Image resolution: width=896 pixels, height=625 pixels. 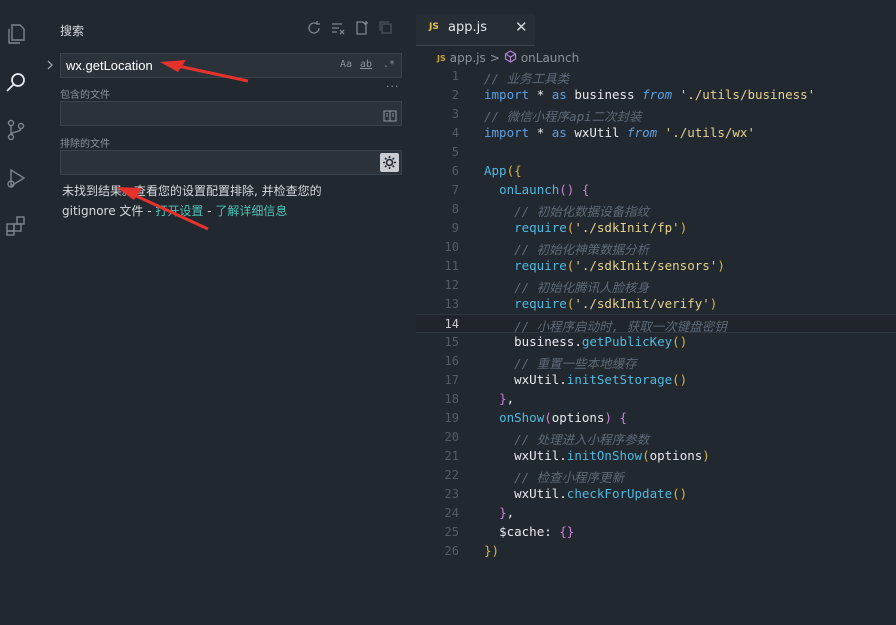 What do you see at coordinates (16, 130) in the screenshot?
I see `source-control-icon` at bounding box center [16, 130].